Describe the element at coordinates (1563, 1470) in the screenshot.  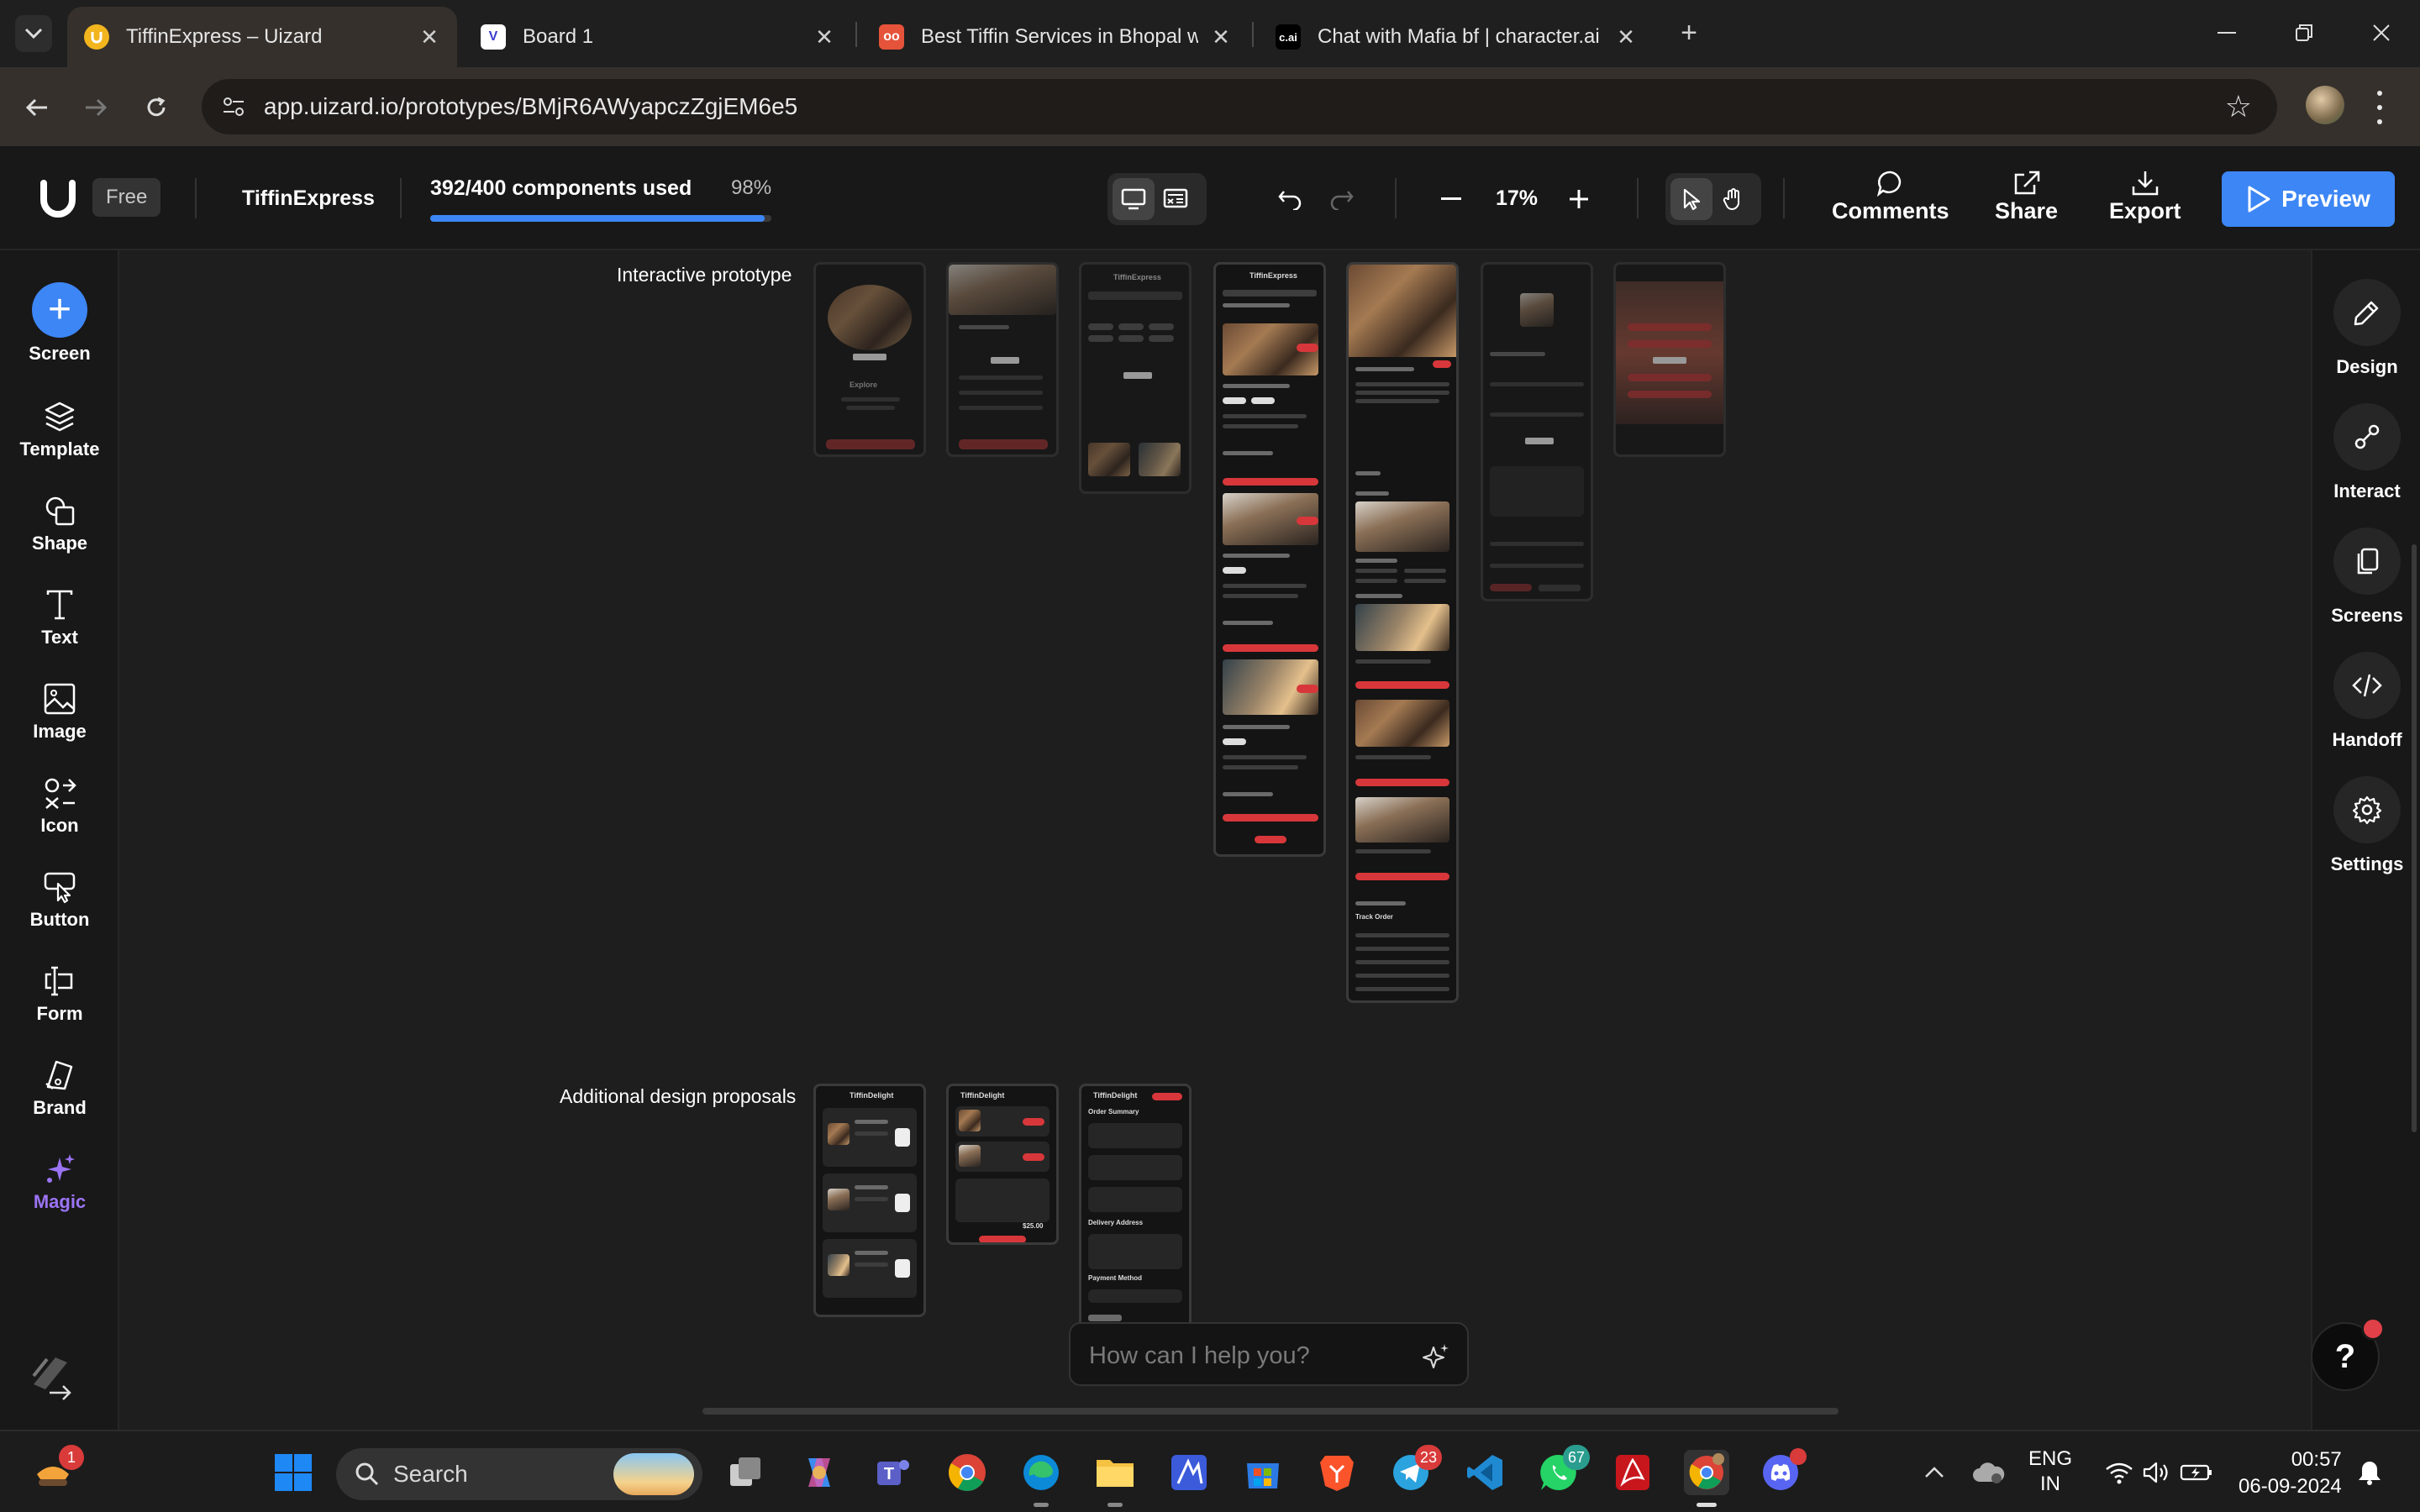
I see `whatsapp-app: 67` at that location.